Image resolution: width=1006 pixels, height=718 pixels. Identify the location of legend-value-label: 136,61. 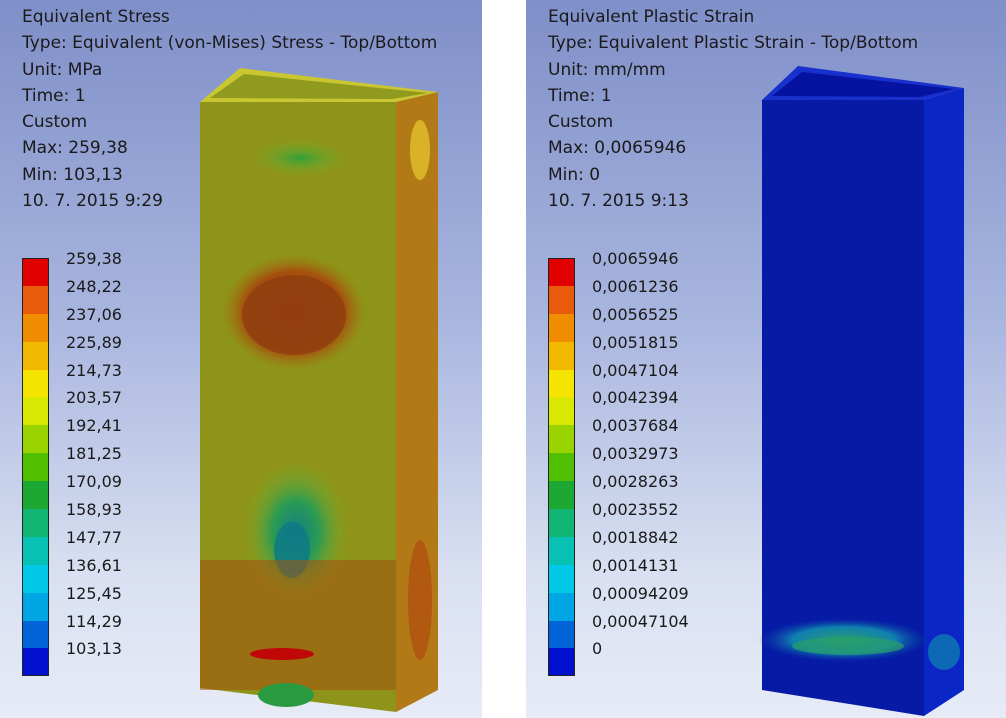
(94, 565).